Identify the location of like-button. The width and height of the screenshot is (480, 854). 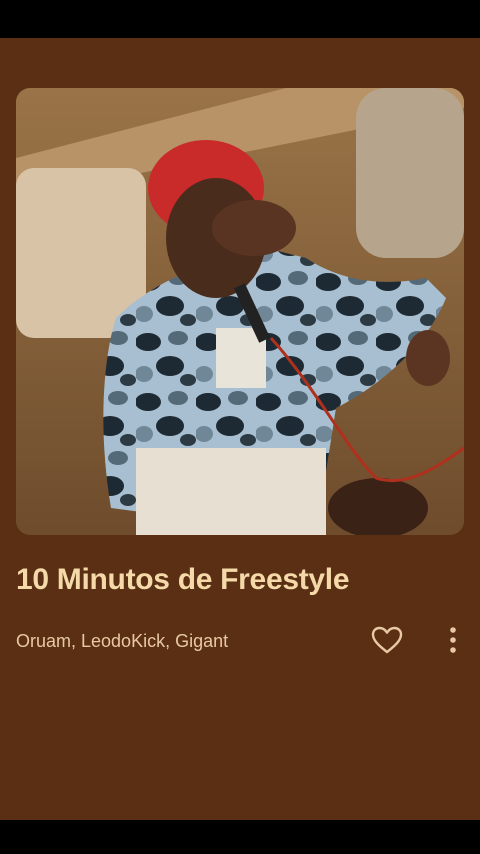
(387, 640).